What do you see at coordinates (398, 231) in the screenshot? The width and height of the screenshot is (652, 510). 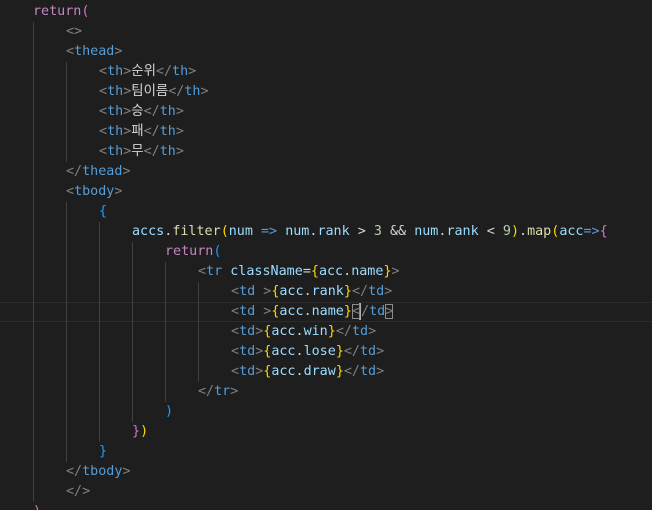 I see `code-token: &&` at bounding box center [398, 231].